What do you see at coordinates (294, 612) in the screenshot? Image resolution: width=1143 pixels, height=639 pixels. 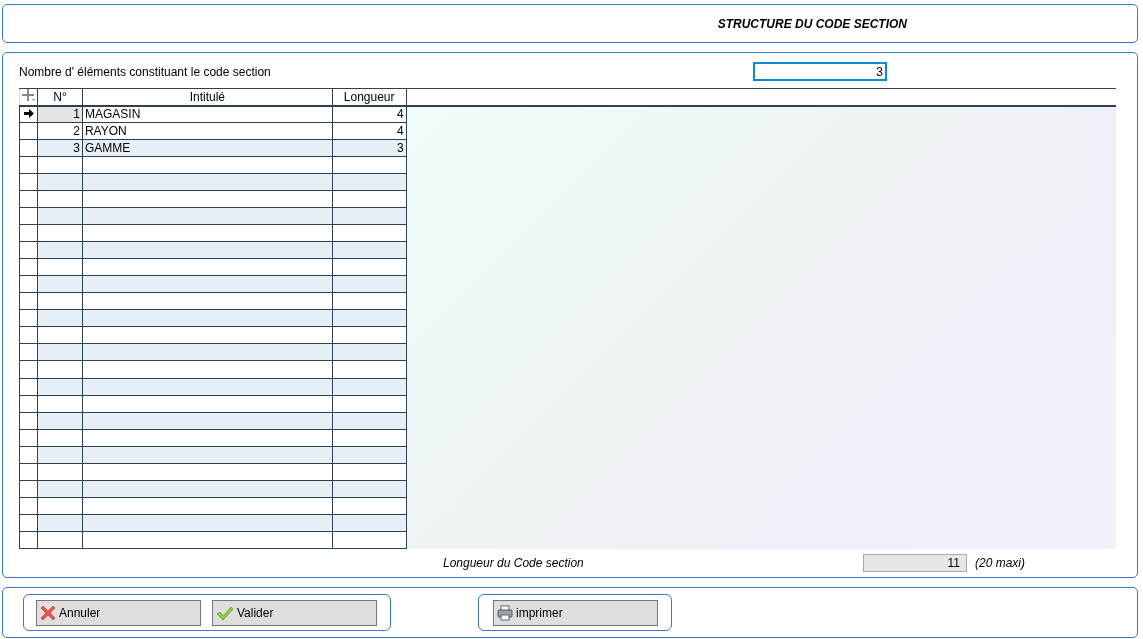 I see `ok-button: Valider` at bounding box center [294, 612].